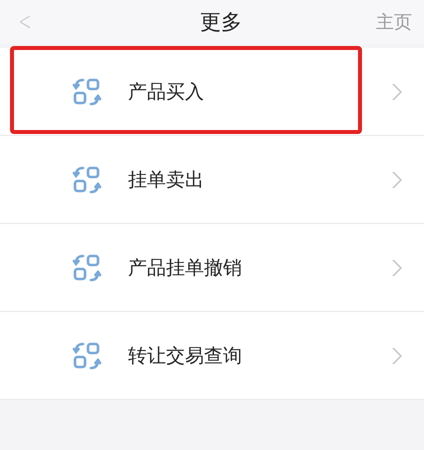 This screenshot has height=450, width=424. What do you see at coordinates (220, 22) in the screenshot?
I see `page-title: 更多` at bounding box center [220, 22].